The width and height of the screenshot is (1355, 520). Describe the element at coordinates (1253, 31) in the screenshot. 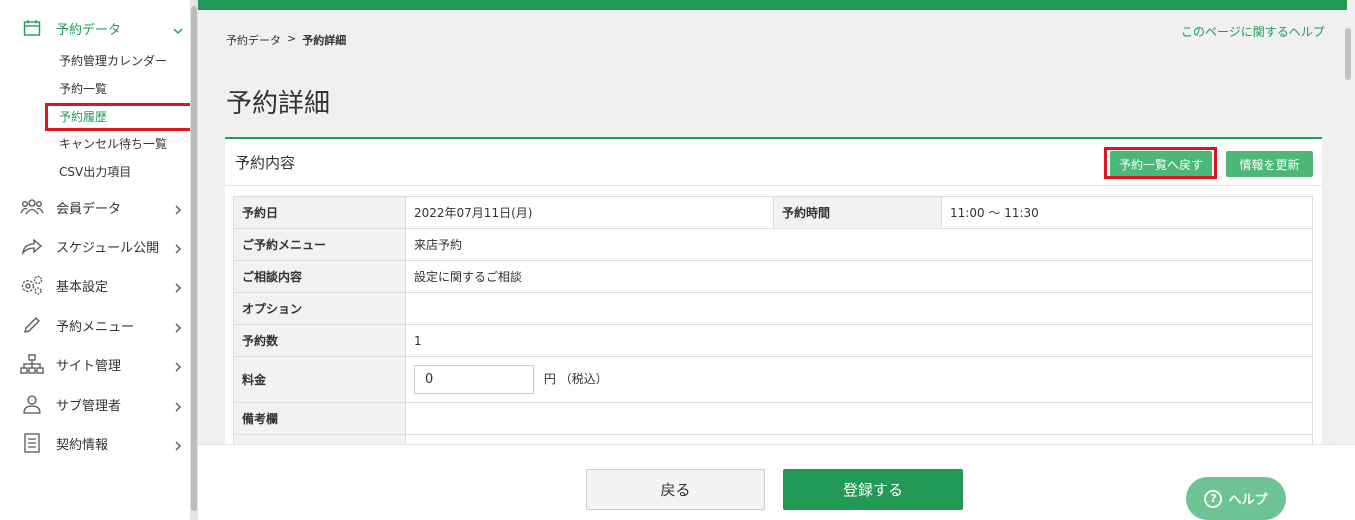

I see `page-help-link: このページに関するヘルプ` at that location.